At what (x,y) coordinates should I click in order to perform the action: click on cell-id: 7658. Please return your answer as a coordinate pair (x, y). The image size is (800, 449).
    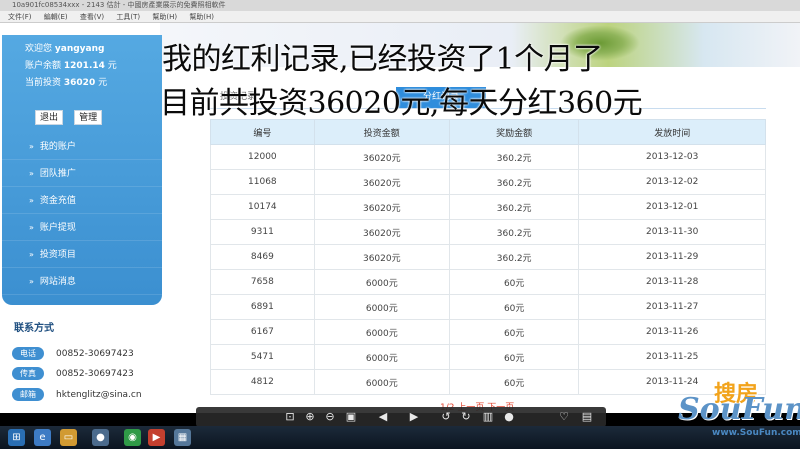
    Looking at the image, I should click on (262, 282).